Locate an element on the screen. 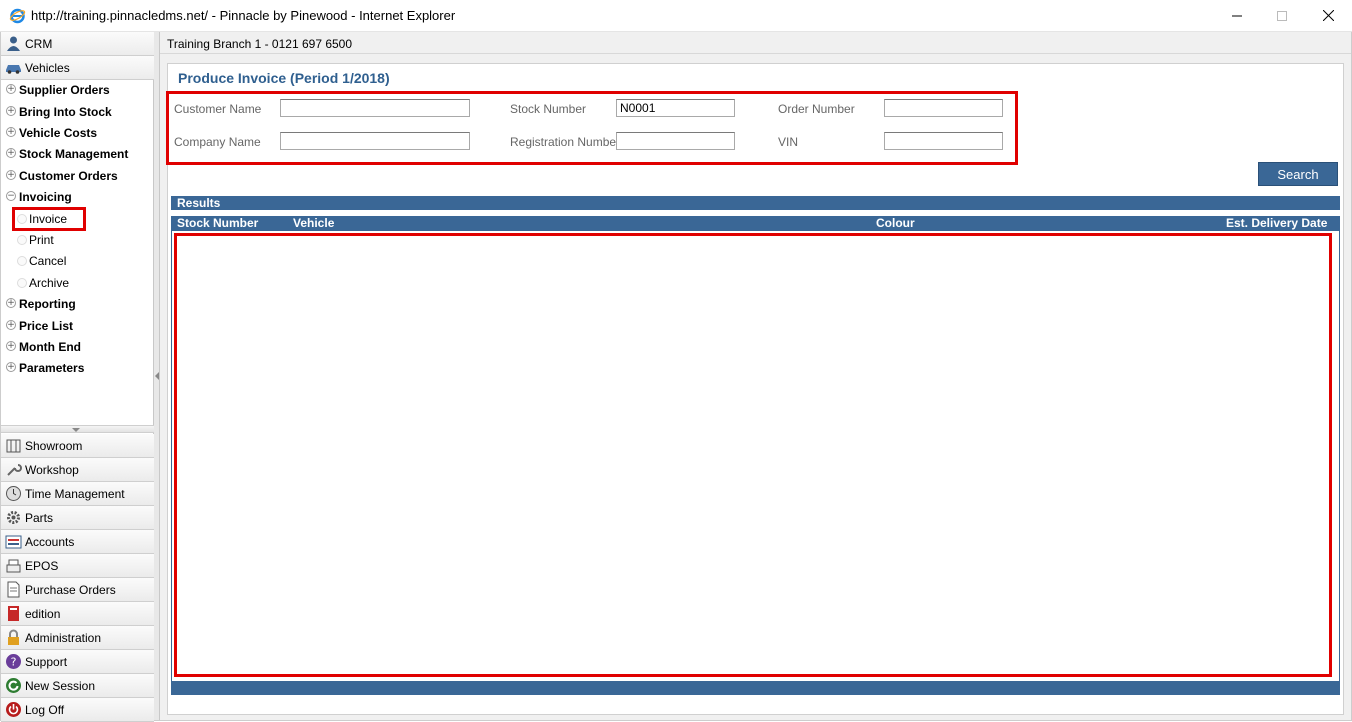  branch-bar: Training Branch 1 - 0121 697 6500 is located at coordinates (755, 43).